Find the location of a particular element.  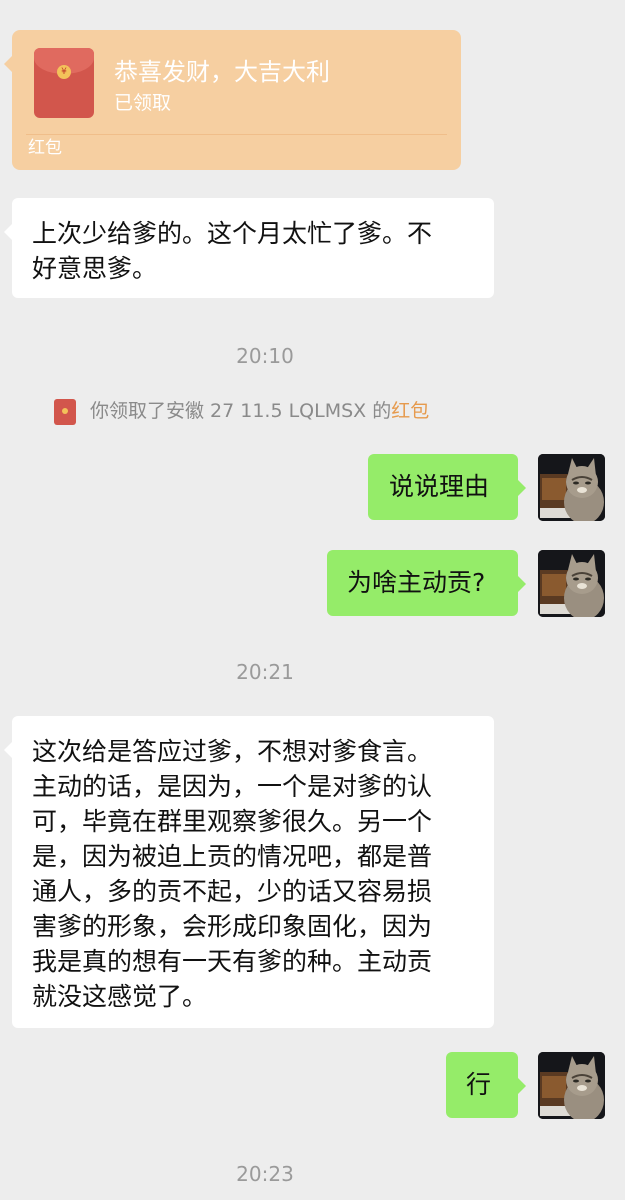

red-envelope-icon: ¥ is located at coordinates (64, 83).